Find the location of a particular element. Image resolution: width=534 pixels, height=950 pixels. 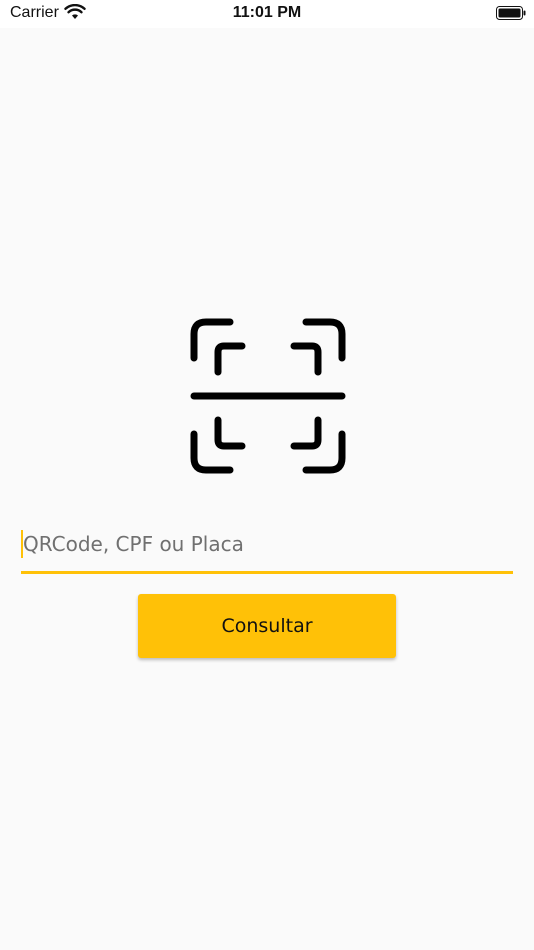

qr-scan-icon is located at coordinates (268, 396).